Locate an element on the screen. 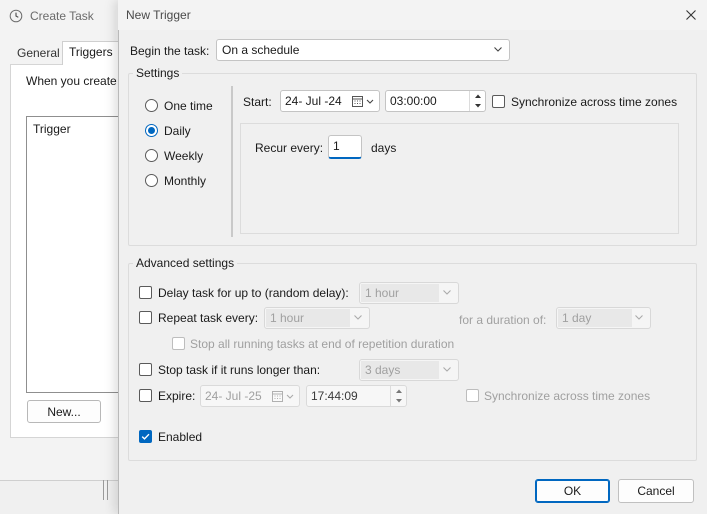 Image resolution: width=707 pixels, height=514 pixels. expire-checkbox is located at coordinates (145, 395).